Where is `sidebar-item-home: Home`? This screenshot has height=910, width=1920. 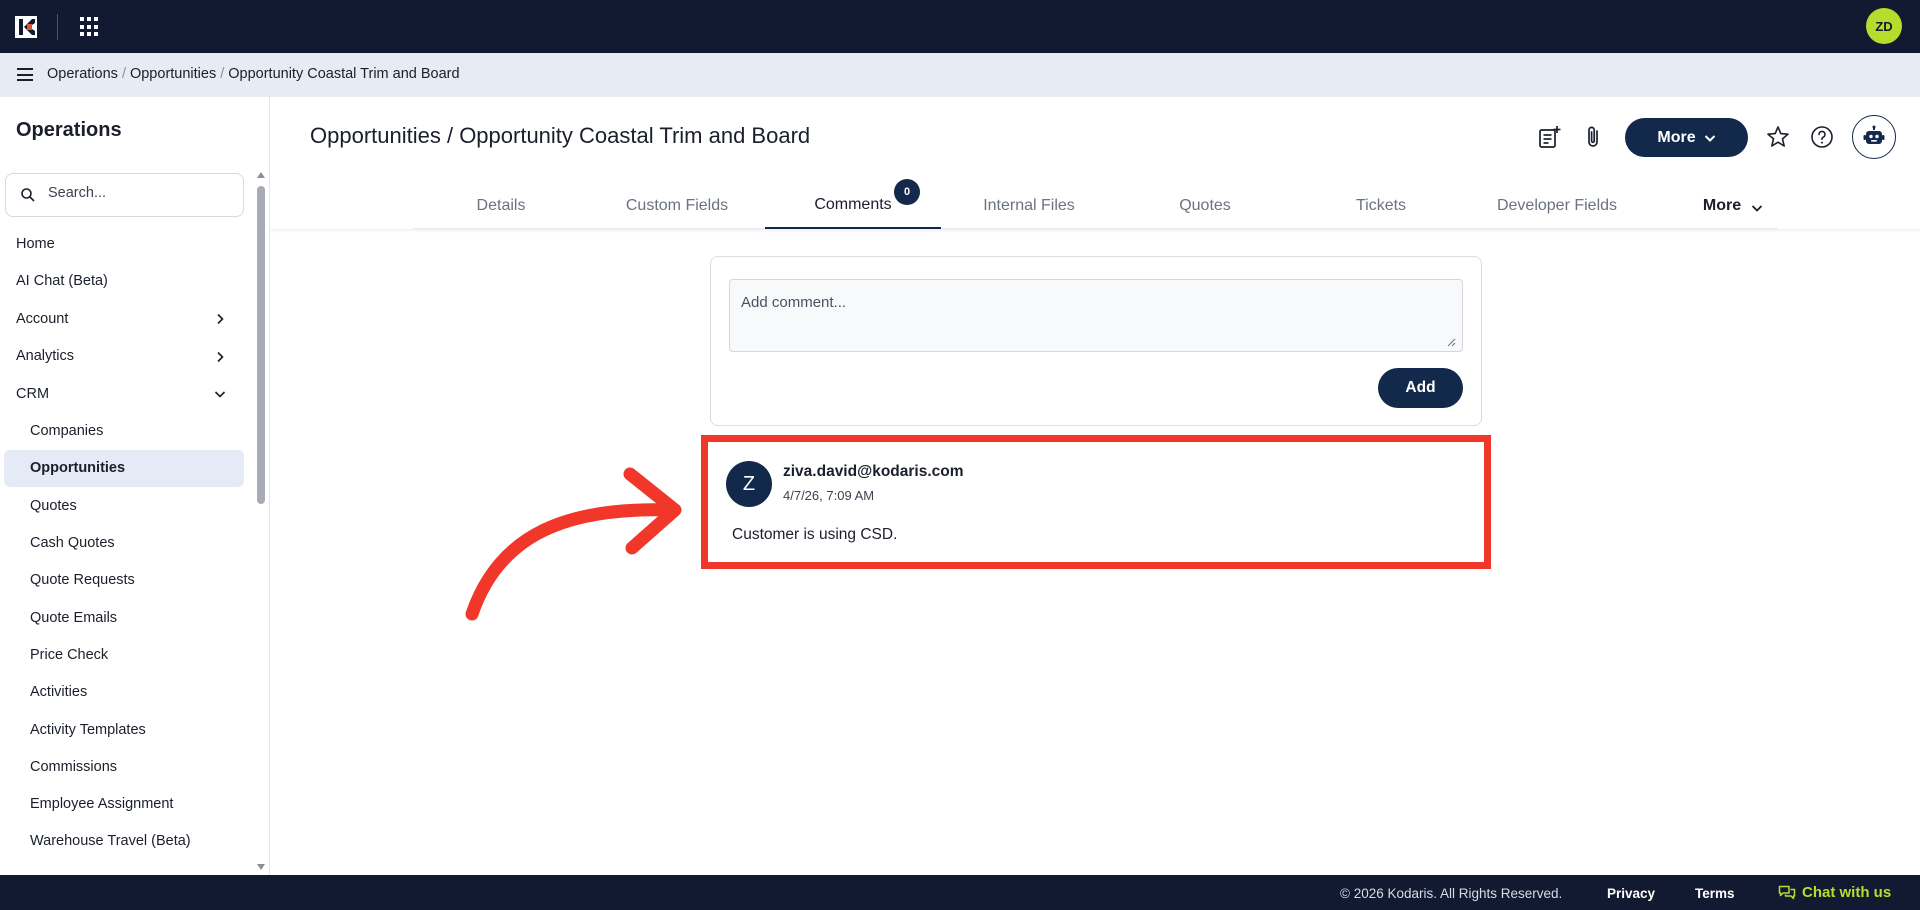 sidebar-item-home: Home is located at coordinates (125, 244).